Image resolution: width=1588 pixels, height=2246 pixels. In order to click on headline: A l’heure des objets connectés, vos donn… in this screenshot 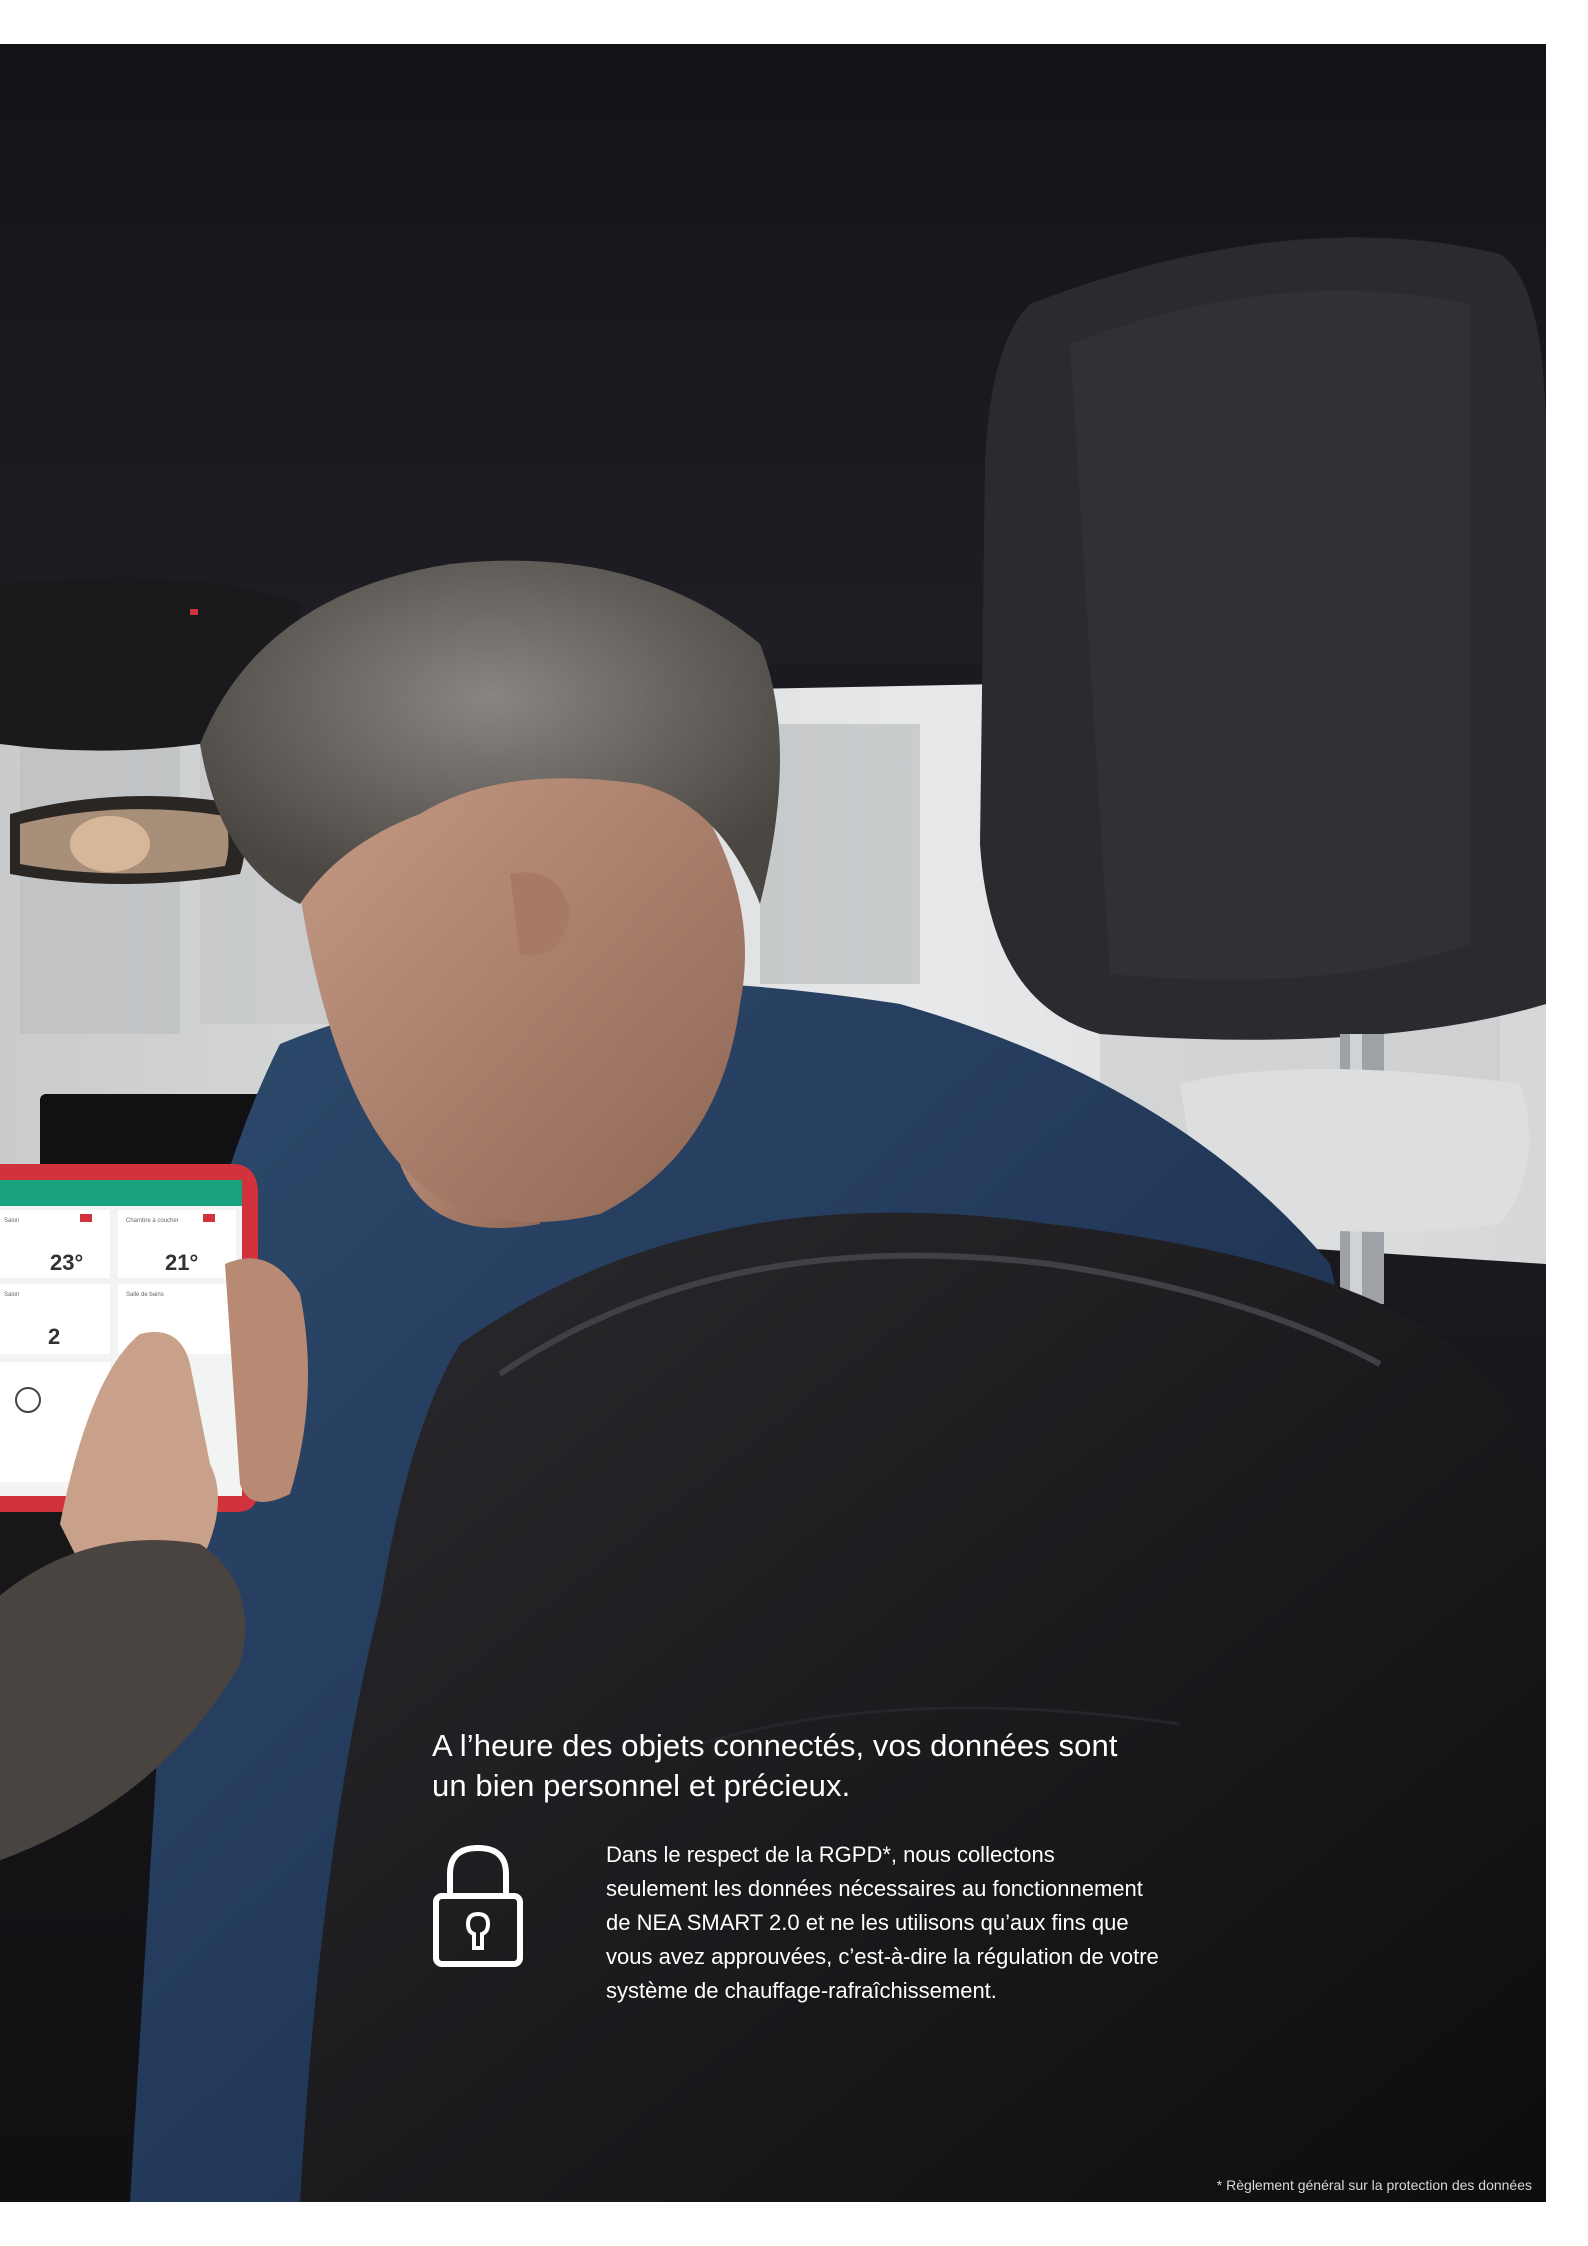, I will do `click(812, 1766)`.